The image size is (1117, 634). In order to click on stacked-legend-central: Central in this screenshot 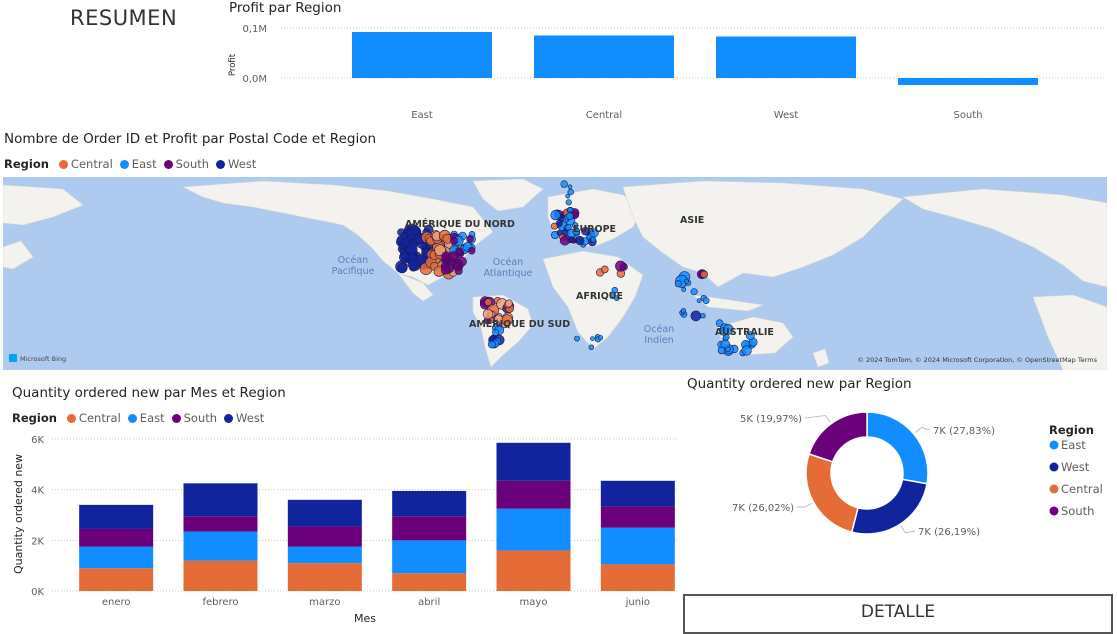, I will do `click(92, 418)`.